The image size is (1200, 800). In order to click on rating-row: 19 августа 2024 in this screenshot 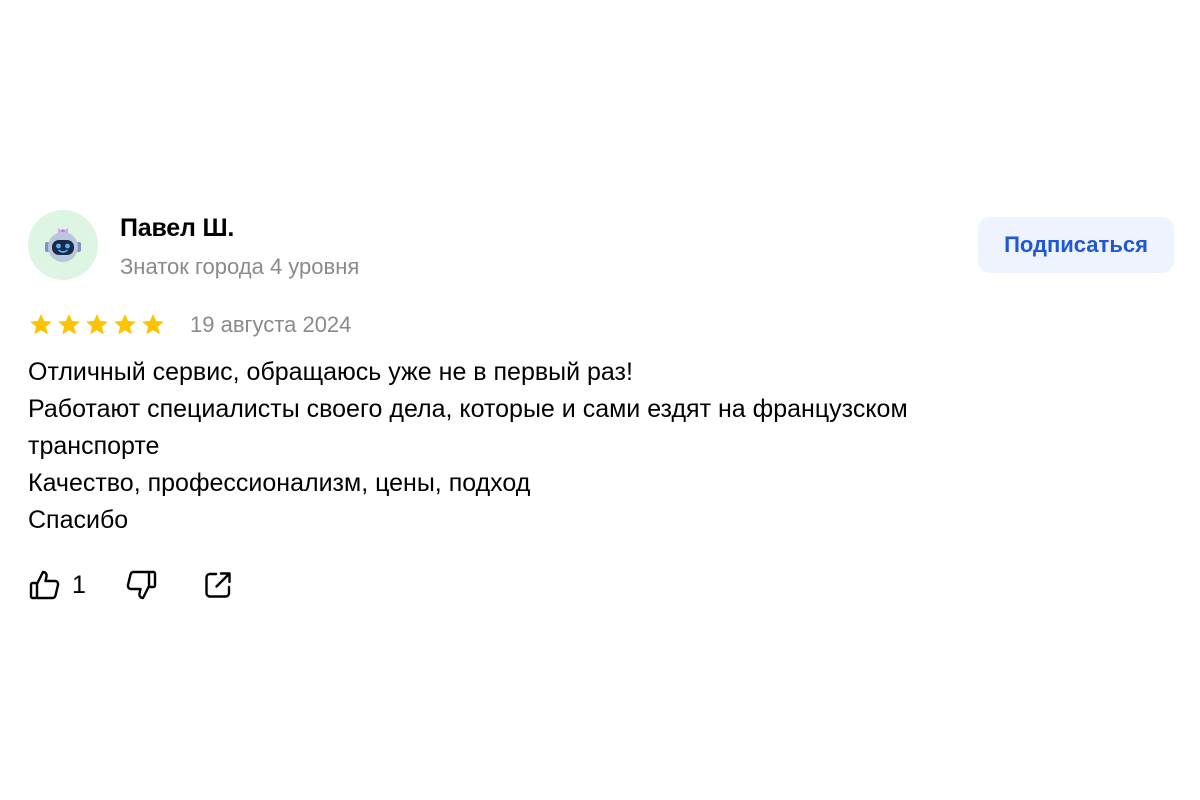, I will do `click(189, 325)`.